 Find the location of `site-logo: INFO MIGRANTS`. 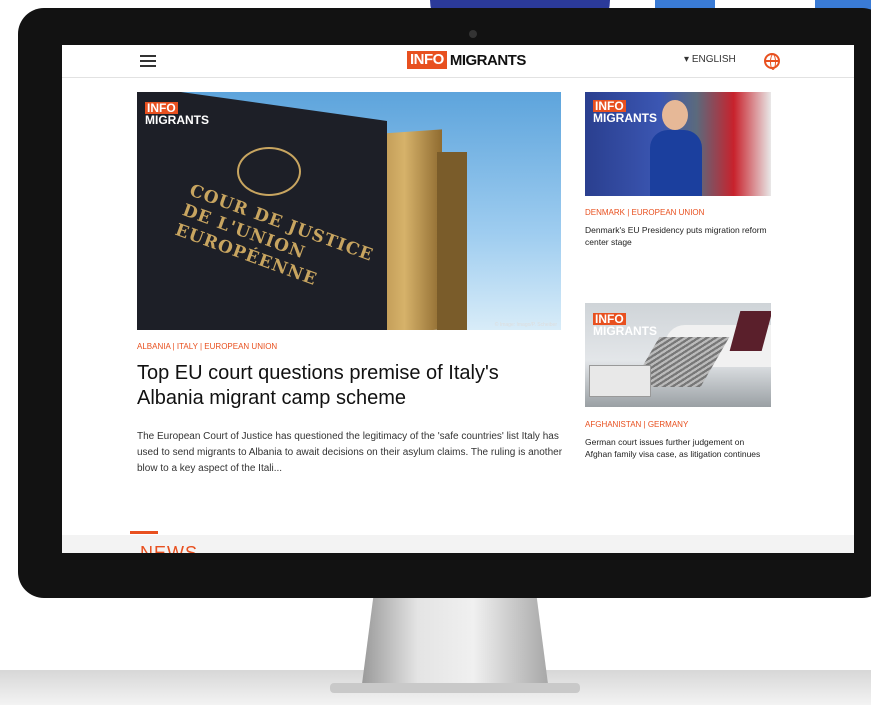

site-logo: INFO MIGRANTS is located at coordinates (466, 60).